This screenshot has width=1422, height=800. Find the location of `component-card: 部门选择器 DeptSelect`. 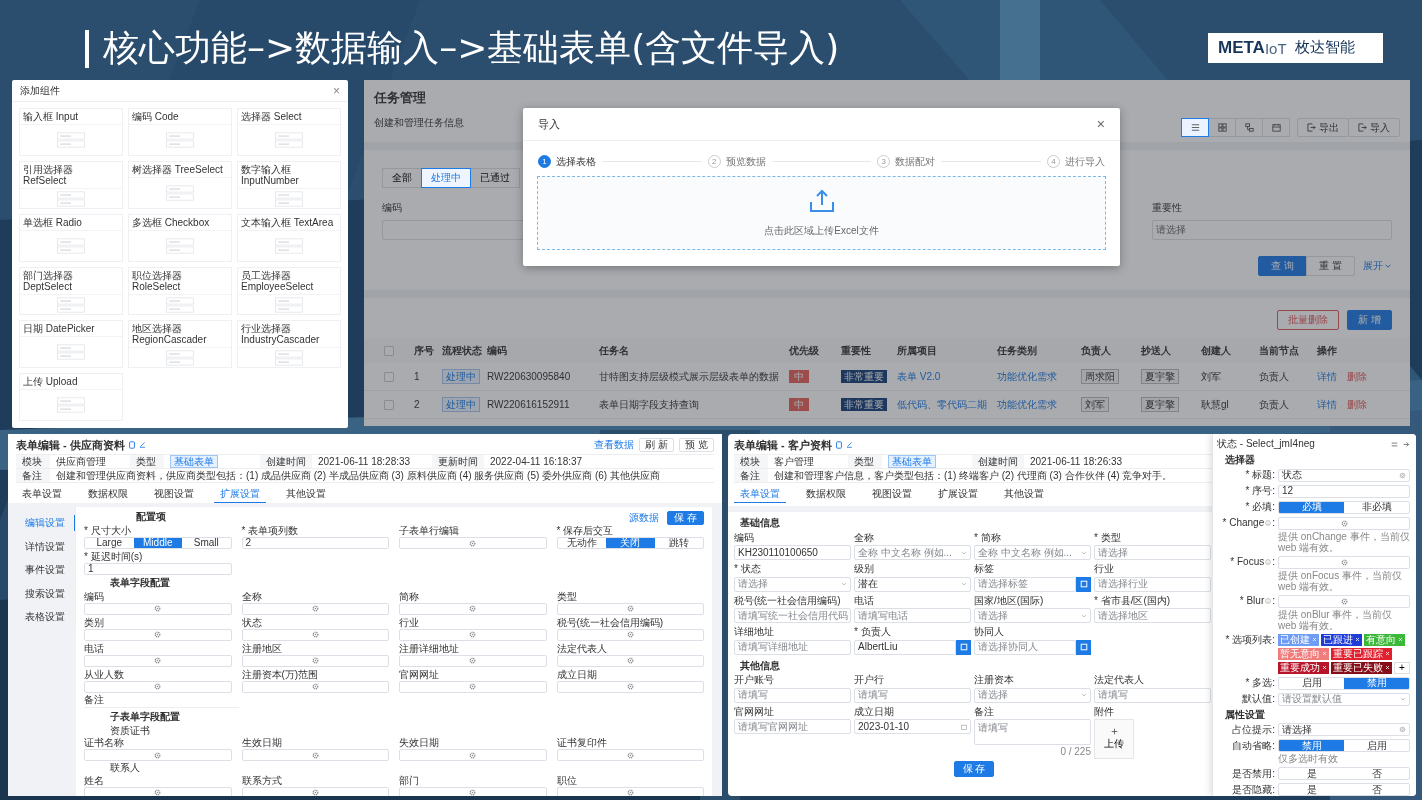

component-card: 部门选择器 DeptSelect is located at coordinates (71, 291).